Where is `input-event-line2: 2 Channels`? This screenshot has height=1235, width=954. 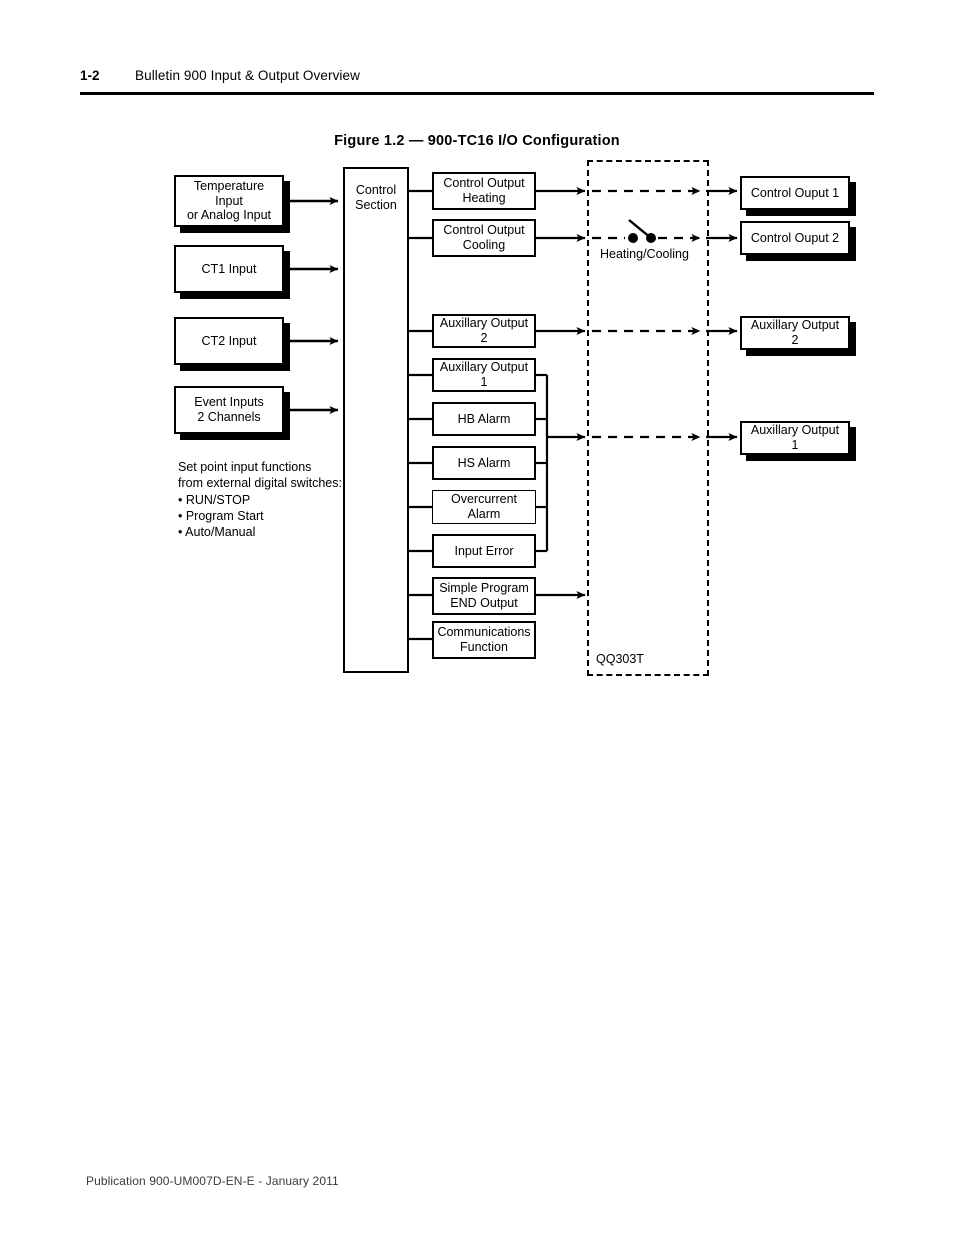 input-event-line2: 2 Channels is located at coordinates (229, 417).